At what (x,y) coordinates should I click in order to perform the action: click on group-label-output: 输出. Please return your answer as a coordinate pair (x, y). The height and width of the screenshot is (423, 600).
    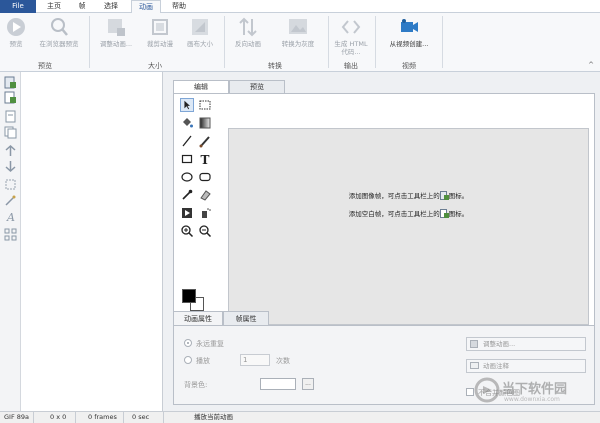
    Looking at the image, I should click on (351, 66).